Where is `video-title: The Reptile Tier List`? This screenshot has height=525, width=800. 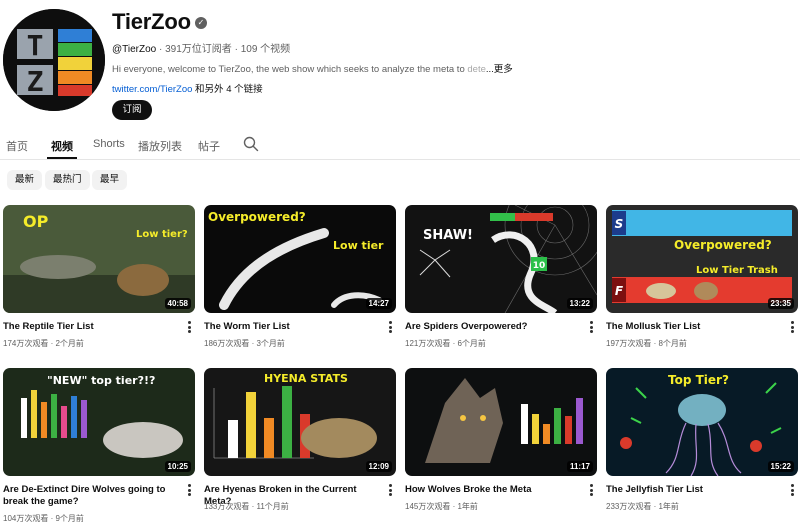
video-title: The Reptile Tier List is located at coordinates (89, 327).